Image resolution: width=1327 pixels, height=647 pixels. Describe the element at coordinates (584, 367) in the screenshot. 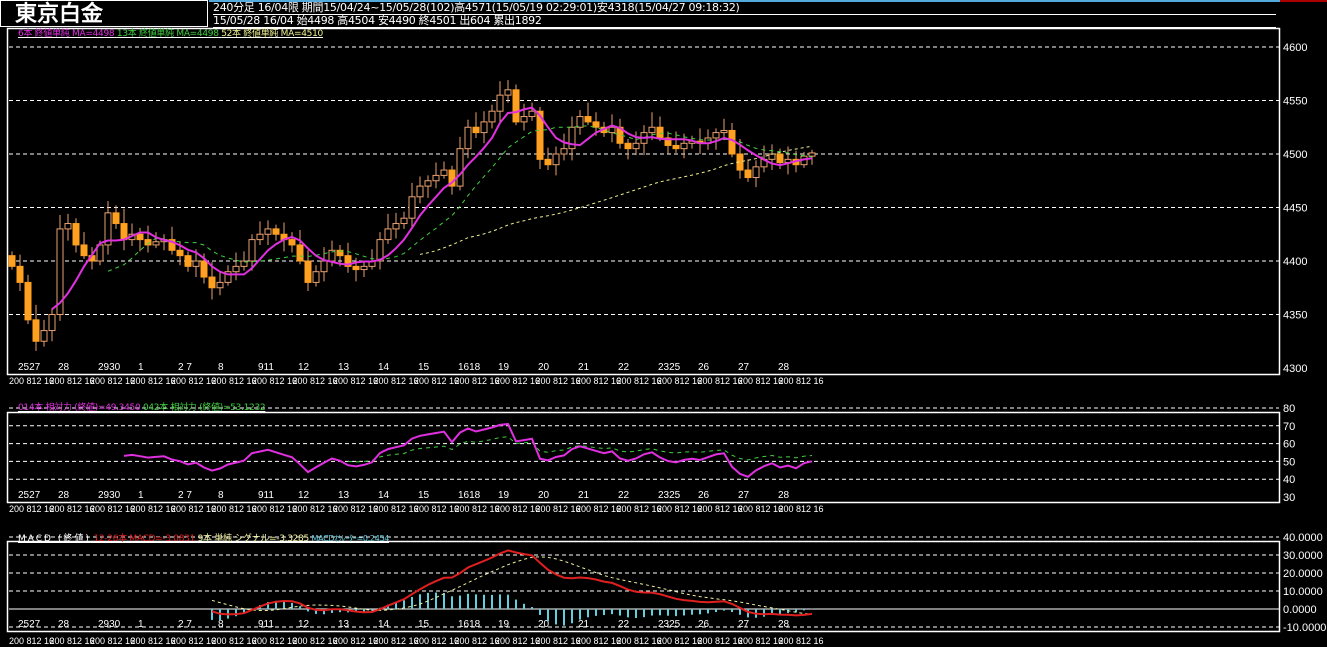

I see `price-date-label: 21` at that location.